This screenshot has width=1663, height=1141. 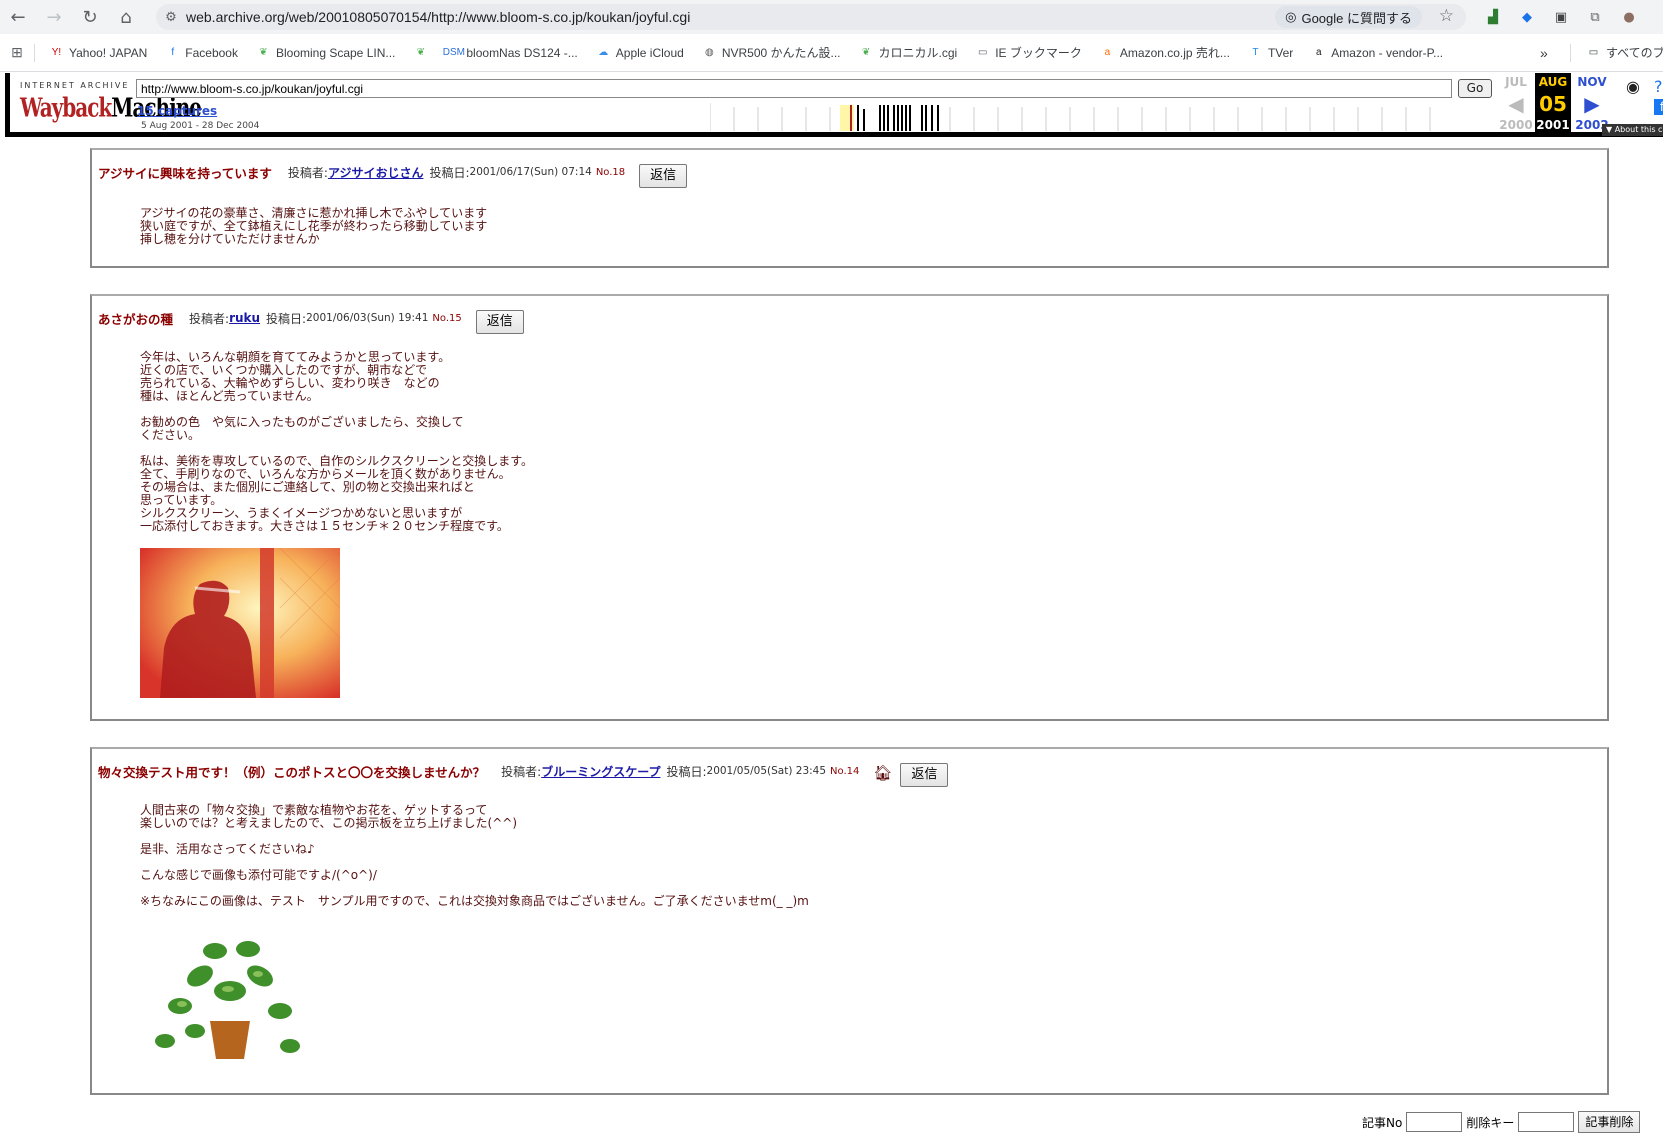 What do you see at coordinates (453, 52) in the screenshot?
I see `dsm-icon: DSM` at bounding box center [453, 52].